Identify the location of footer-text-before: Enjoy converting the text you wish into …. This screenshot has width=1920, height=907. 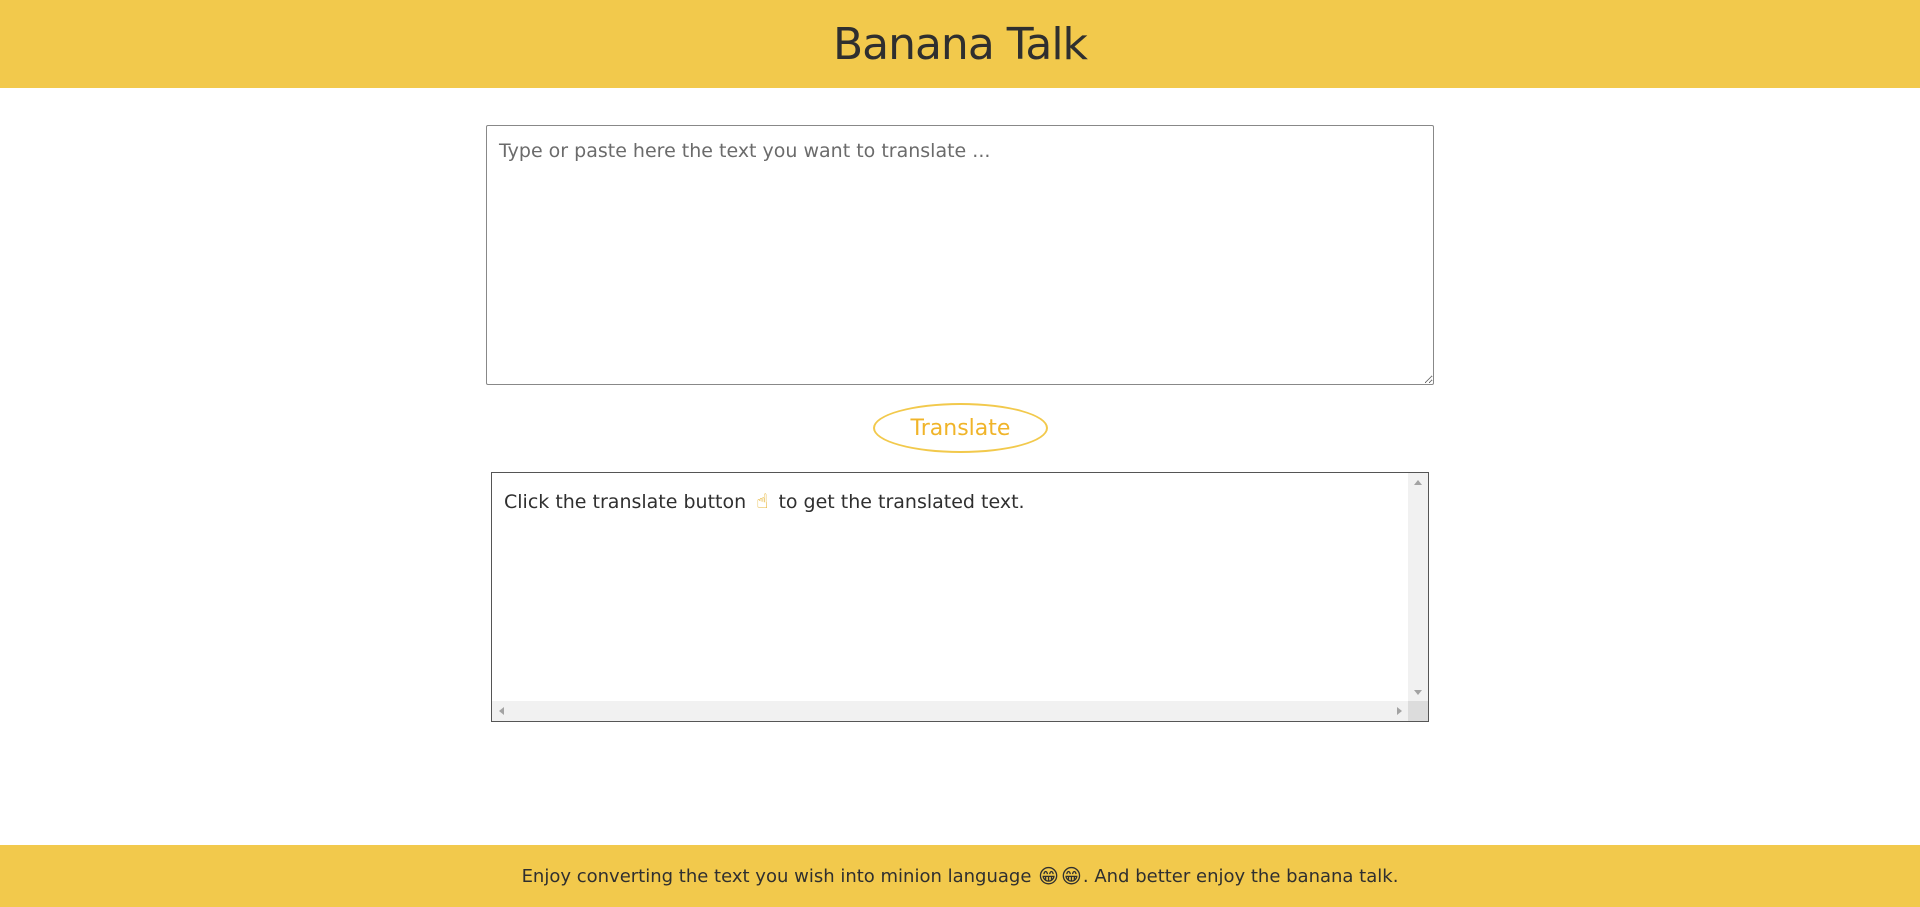
(776, 876).